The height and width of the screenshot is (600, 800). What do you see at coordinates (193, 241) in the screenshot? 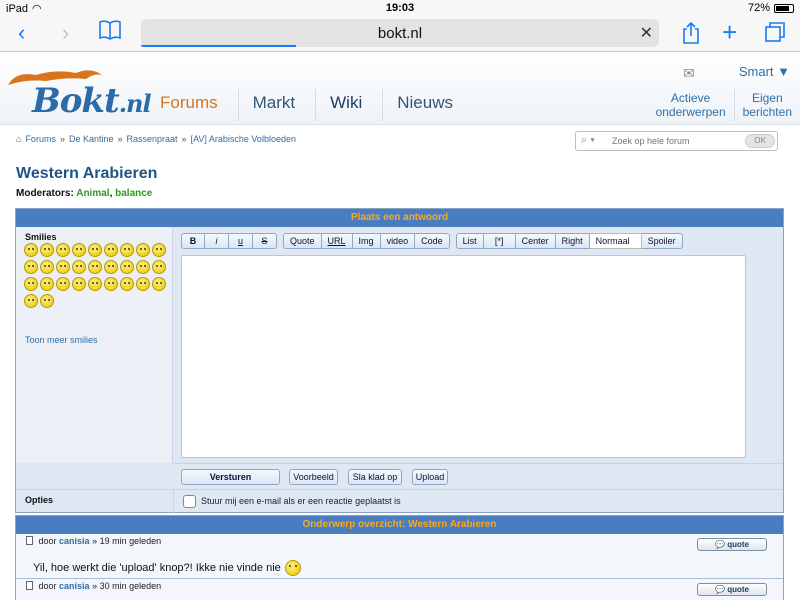
I see `bold-button: B` at bounding box center [193, 241].